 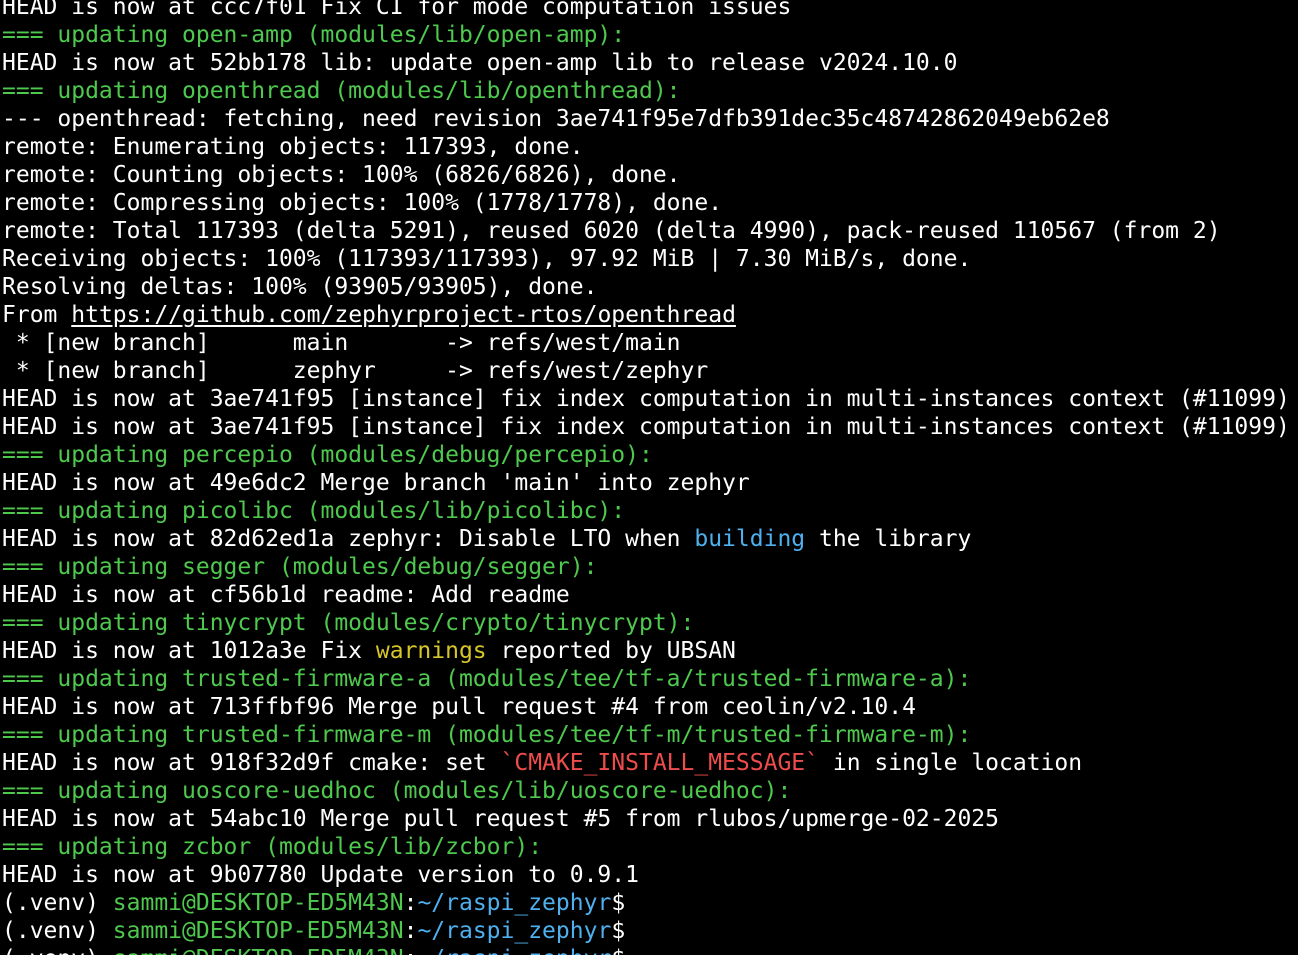 What do you see at coordinates (611, 651) in the screenshot?
I see `line-text: reported by UBSAN` at bounding box center [611, 651].